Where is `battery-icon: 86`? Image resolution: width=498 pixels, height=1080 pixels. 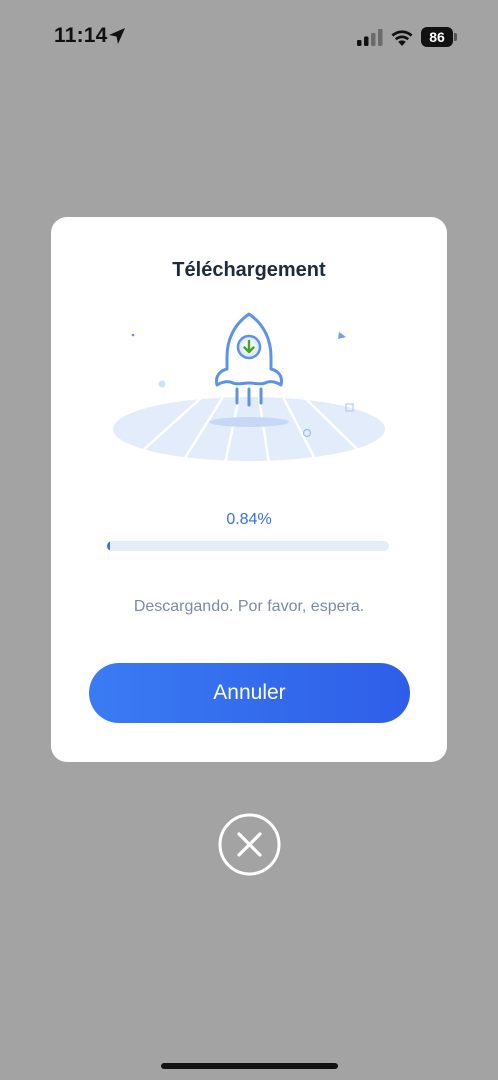
battery-icon: 86 is located at coordinates (439, 37).